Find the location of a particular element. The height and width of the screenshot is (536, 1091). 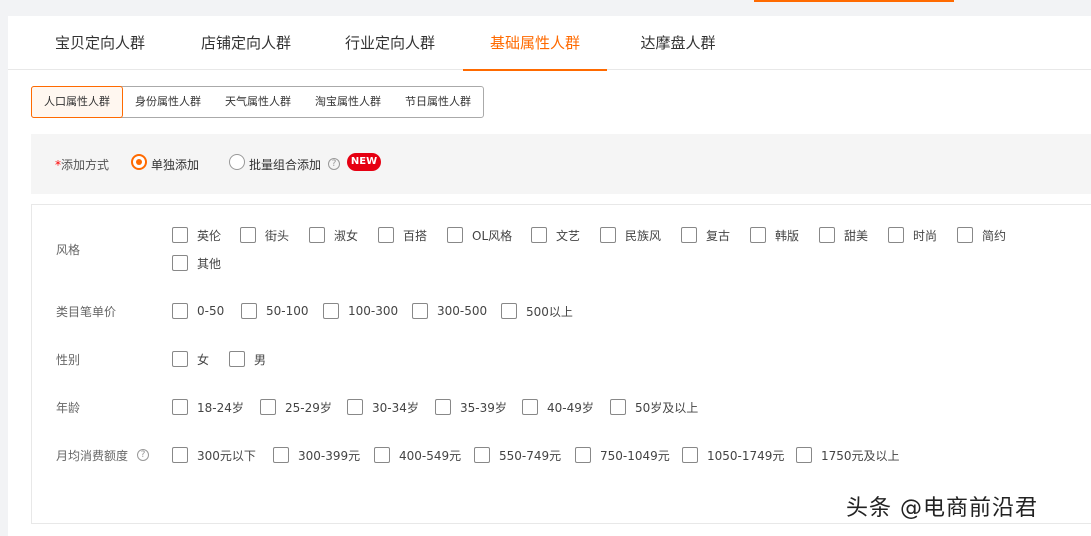

price-option: 0-50 is located at coordinates (198, 311).